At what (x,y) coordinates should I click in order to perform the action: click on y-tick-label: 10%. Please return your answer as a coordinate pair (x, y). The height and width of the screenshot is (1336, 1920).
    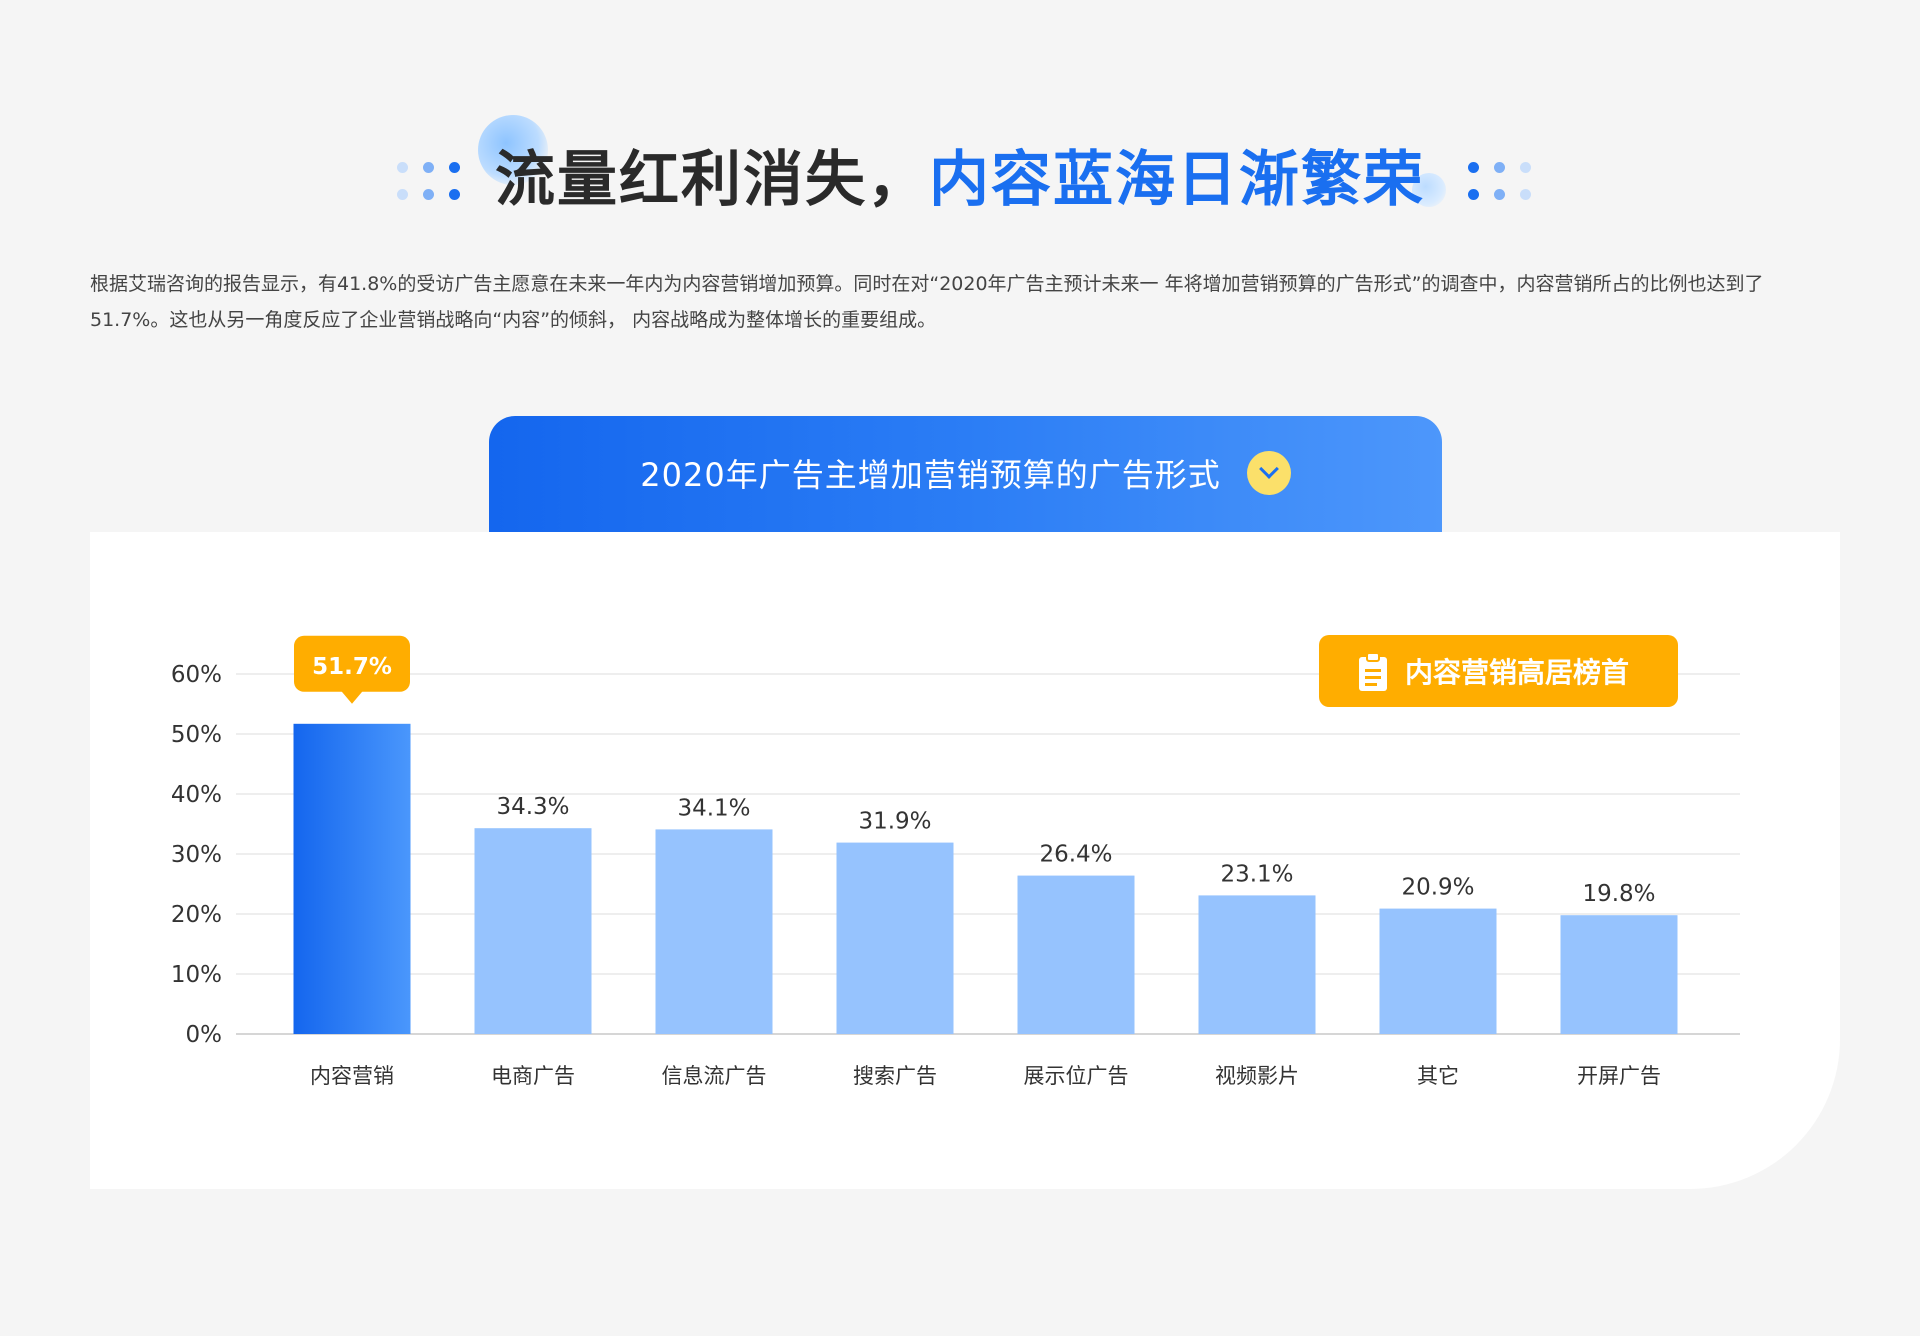
    Looking at the image, I should click on (196, 975).